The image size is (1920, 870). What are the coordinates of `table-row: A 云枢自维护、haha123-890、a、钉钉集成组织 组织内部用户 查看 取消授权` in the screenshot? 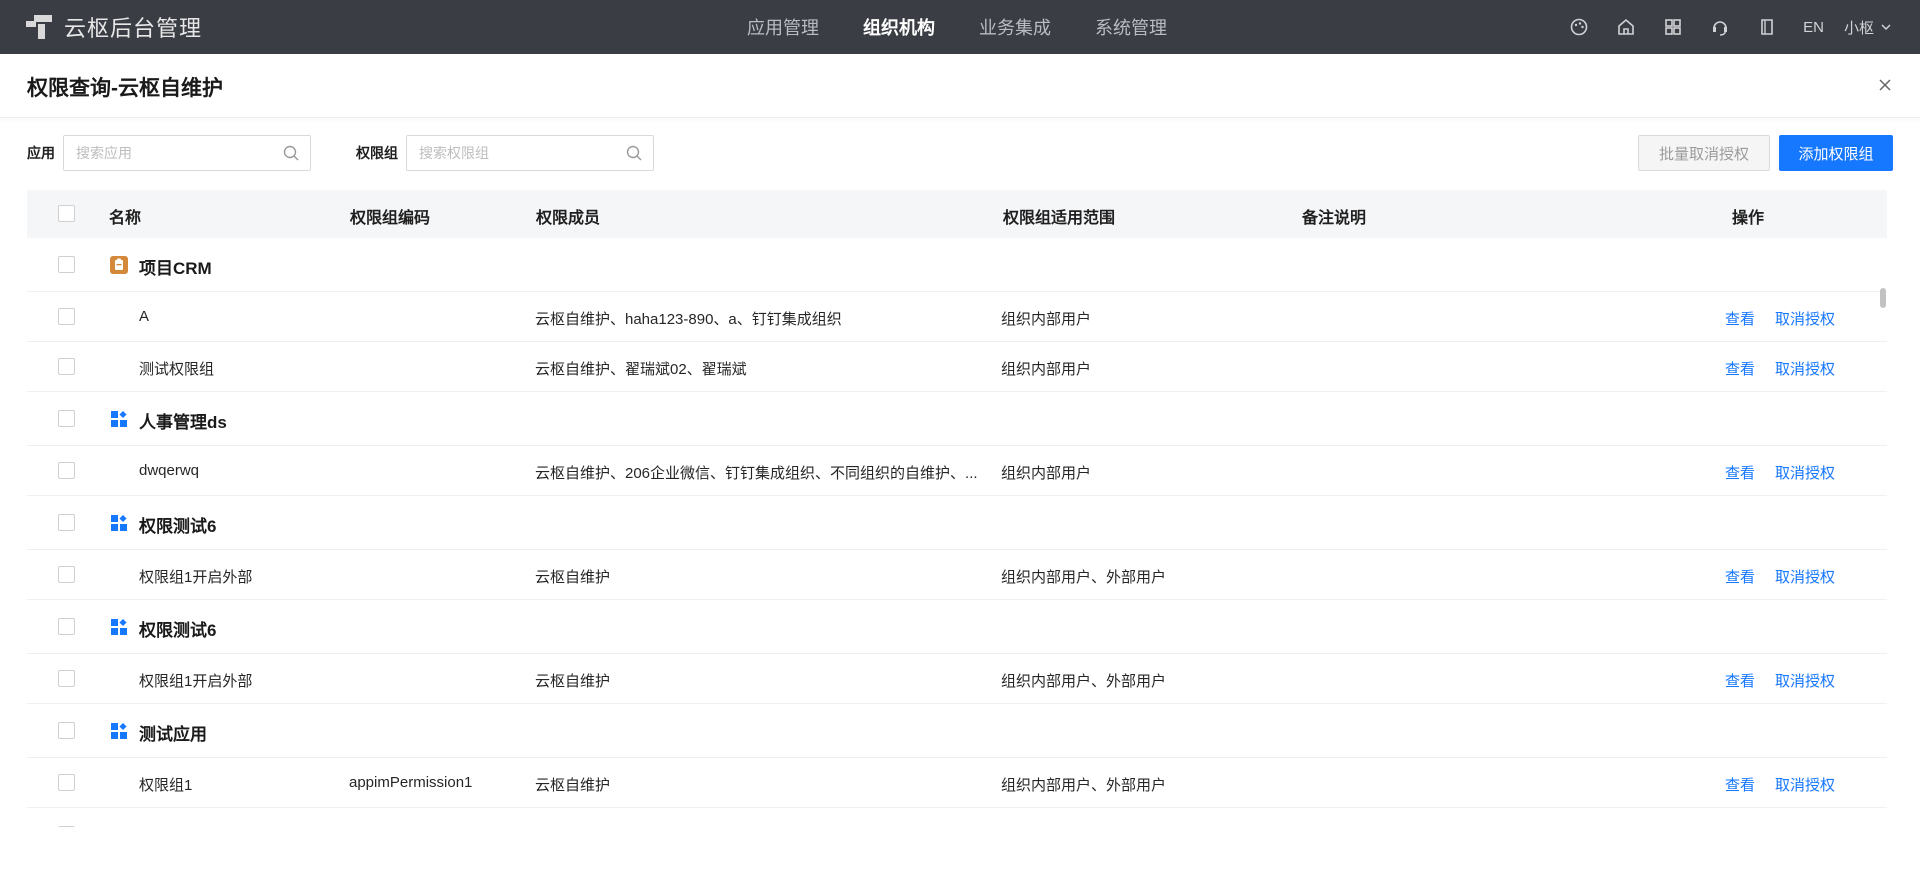 It's located at (957, 317).